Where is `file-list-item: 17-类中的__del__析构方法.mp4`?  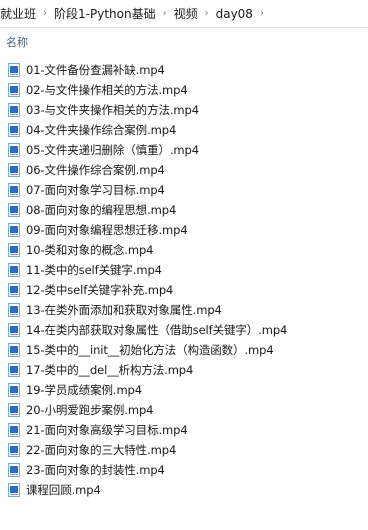 file-list-item: 17-类中的__del__析构方法.mp4 is located at coordinates (184, 370).